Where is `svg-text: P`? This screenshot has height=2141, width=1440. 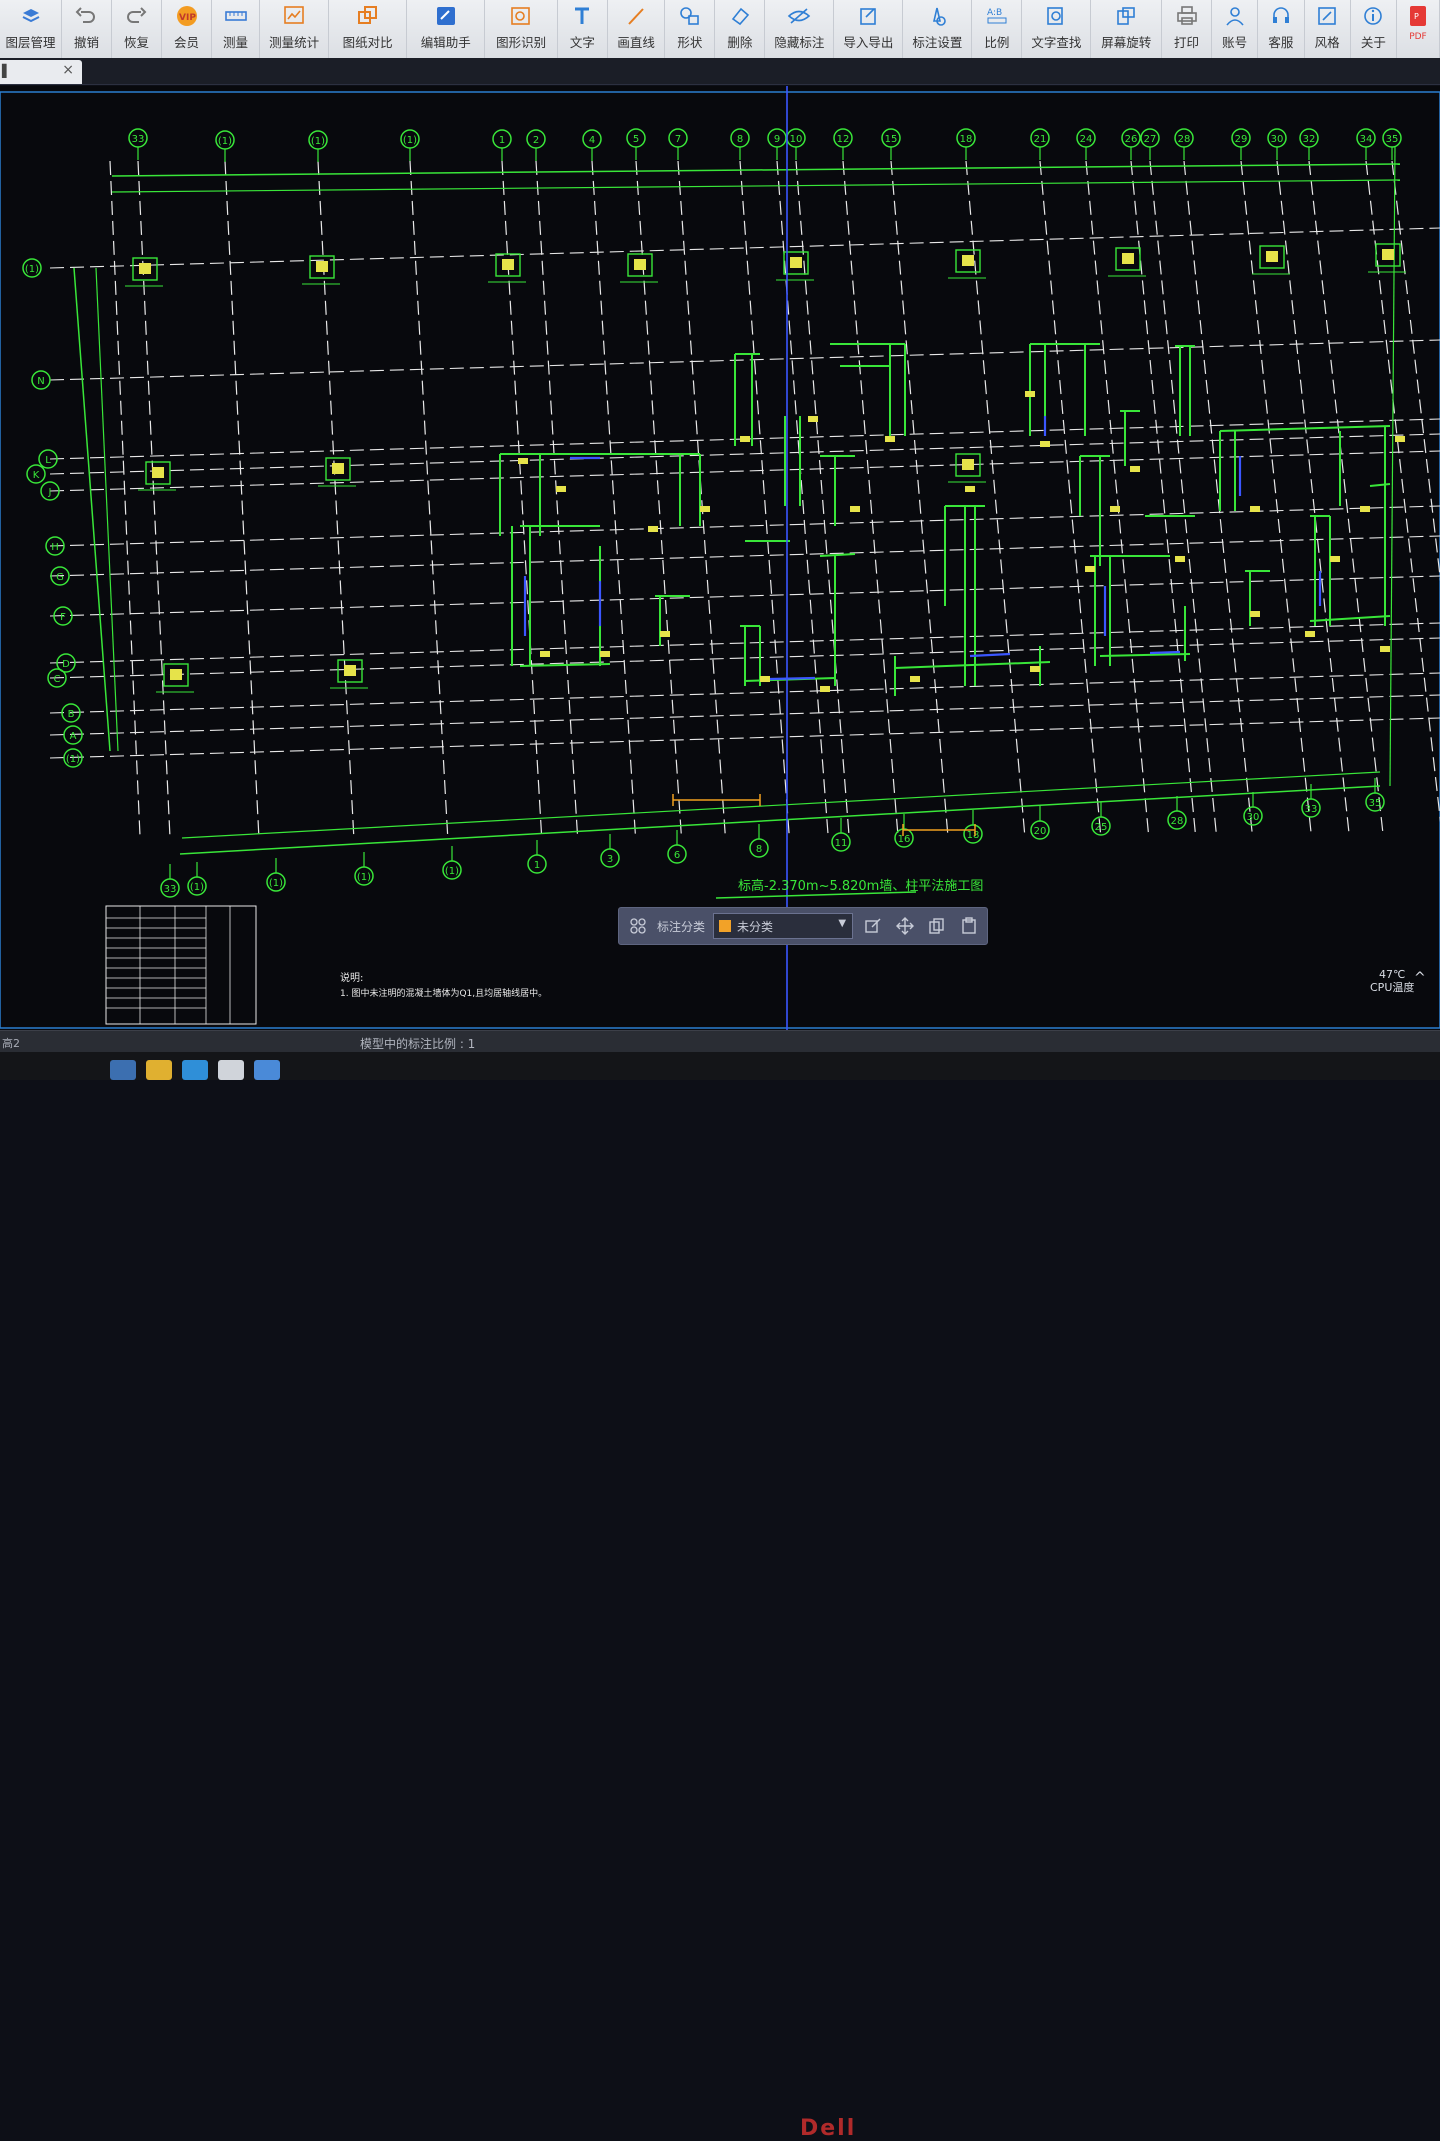
svg-text: P is located at coordinates (1416, 16).